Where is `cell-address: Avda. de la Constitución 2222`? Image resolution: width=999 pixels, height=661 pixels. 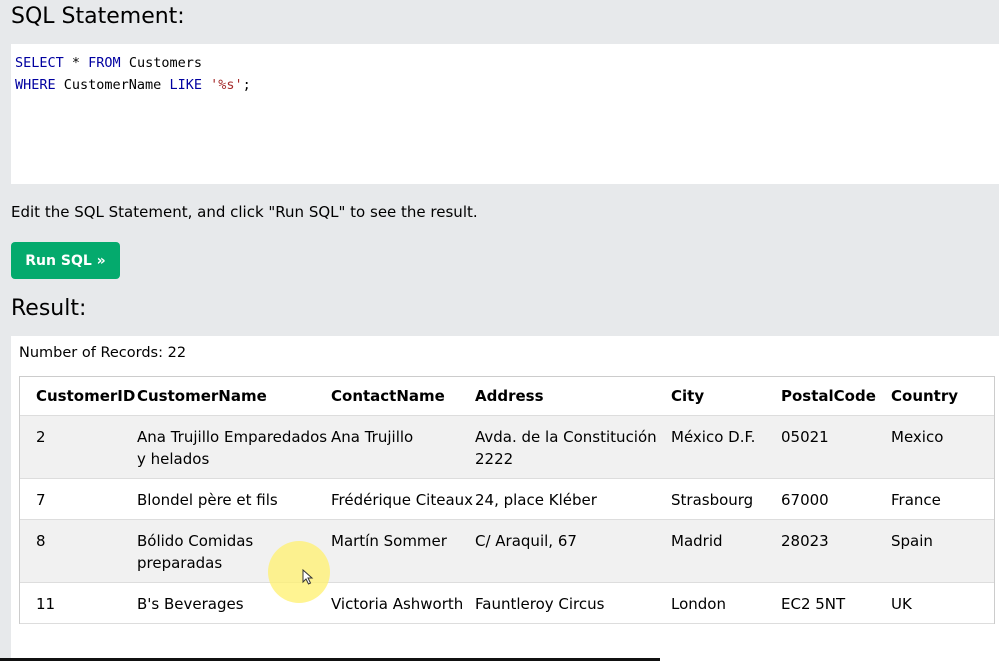 cell-address: Avda. de la Constitución 2222 is located at coordinates (566, 448).